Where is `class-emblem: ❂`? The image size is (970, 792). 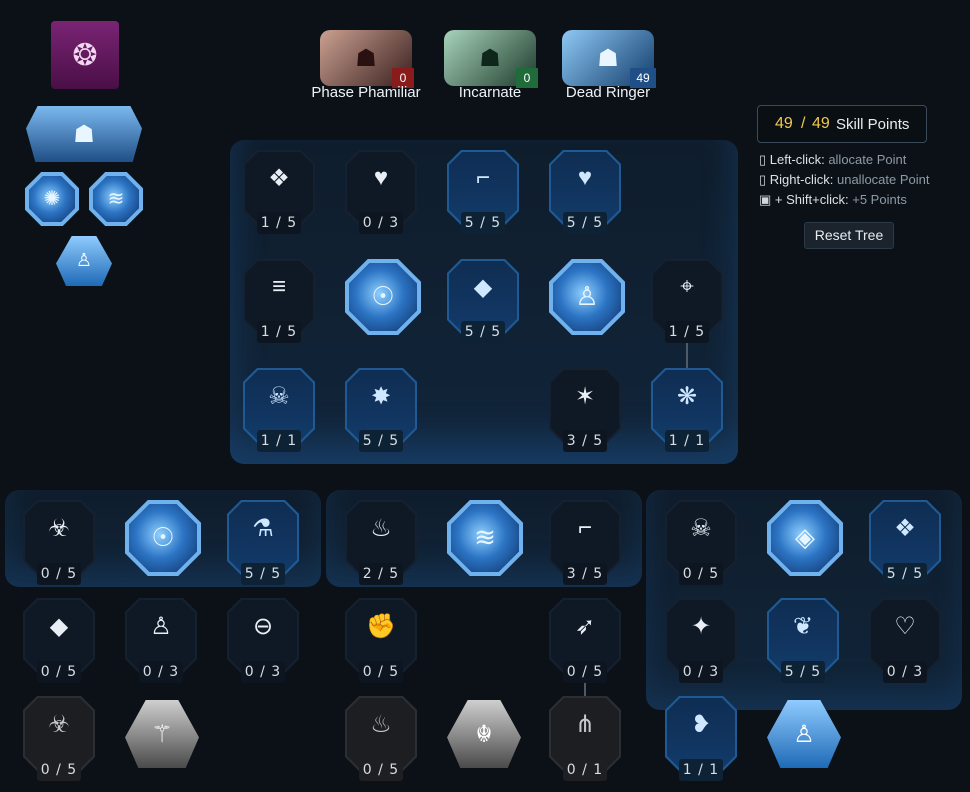
class-emblem: ❂ is located at coordinates (85, 55).